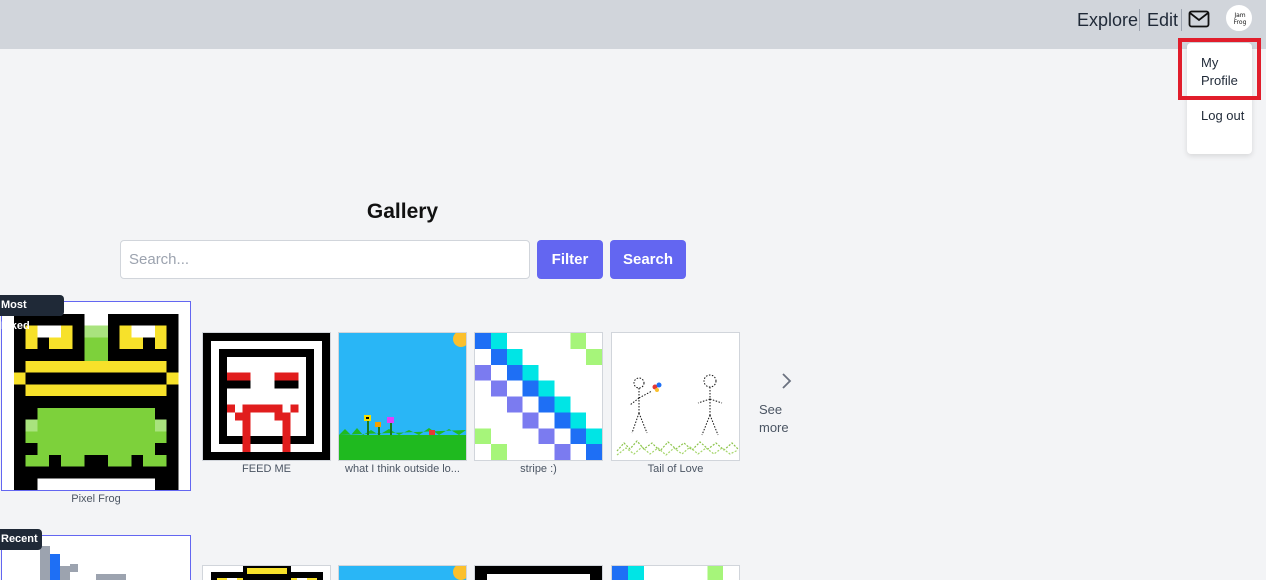 This screenshot has height=580, width=1266. Describe the element at coordinates (402, 211) in the screenshot. I see `page-title: Gallery` at that location.